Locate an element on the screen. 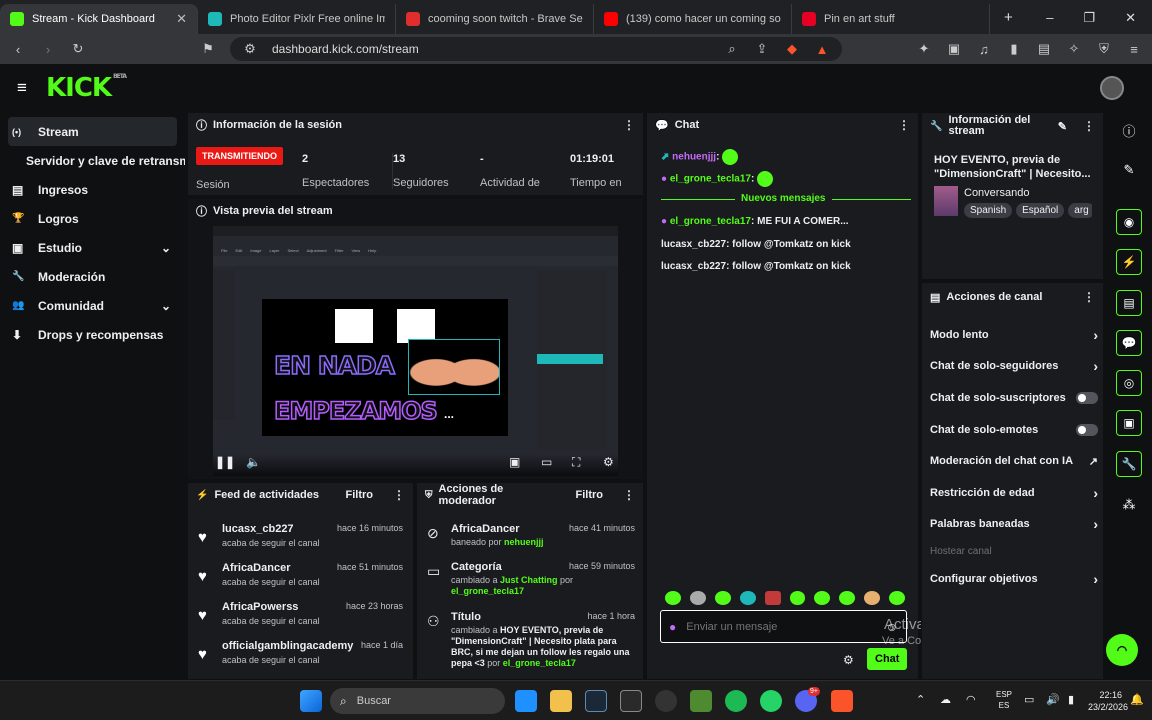 Image resolution: width=1152 pixels, height=720 pixels. puzzle-icon: ✧ is located at coordinates (1074, 49).